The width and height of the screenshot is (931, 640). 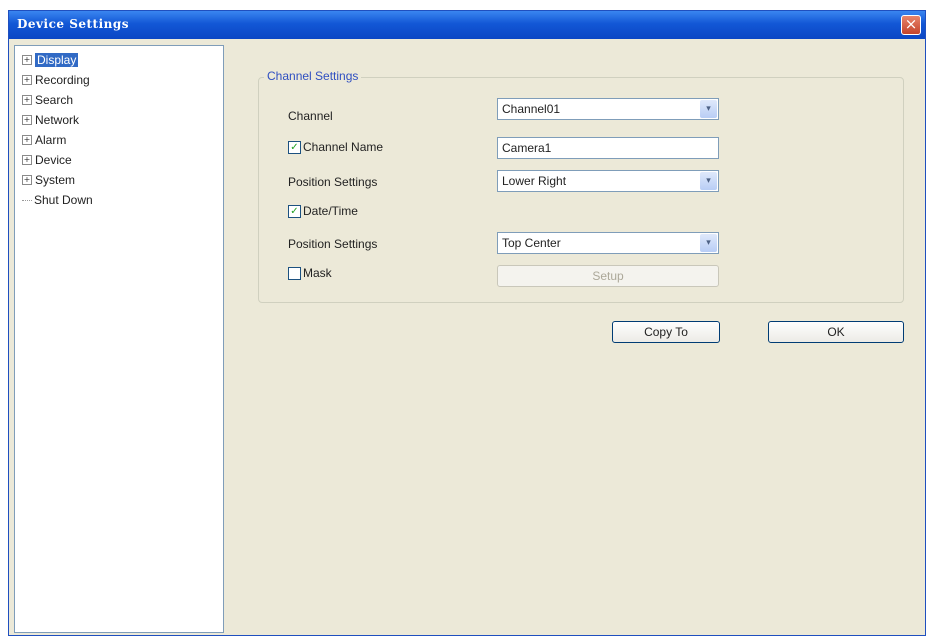 I want to click on title-bar: Device Settings ×, so click(x=467, y=25).